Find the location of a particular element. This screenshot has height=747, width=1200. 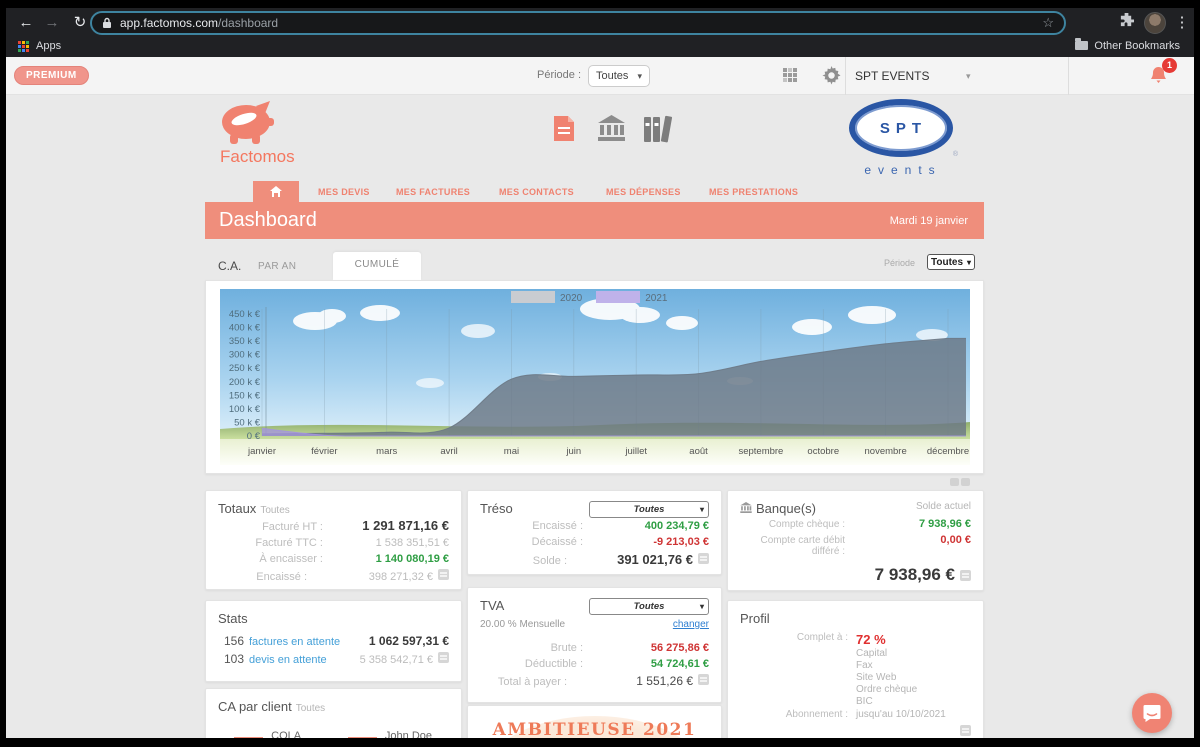

tva-scope-select: Toutes ▾ is located at coordinates (649, 606).